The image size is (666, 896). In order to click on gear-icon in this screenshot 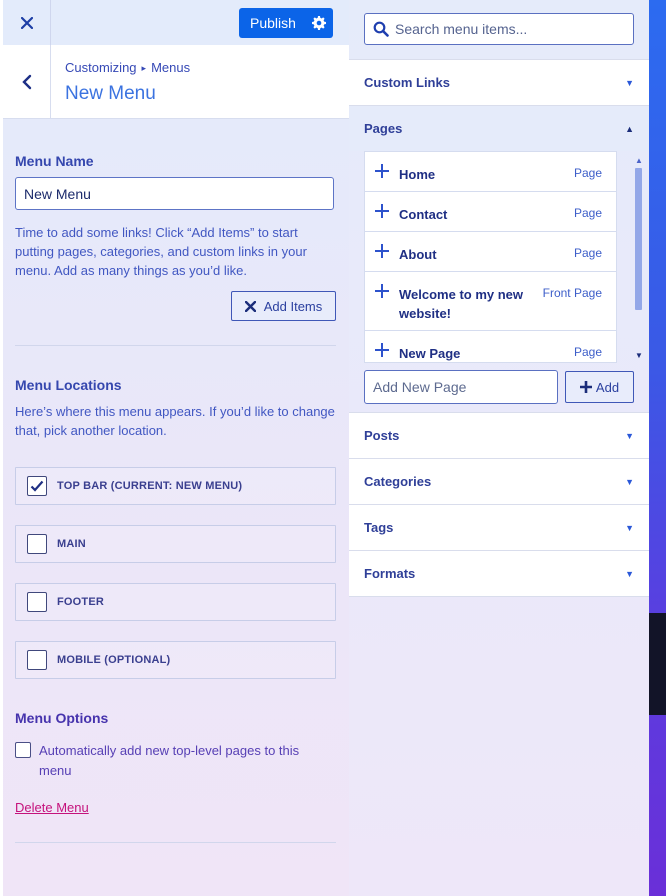, I will do `click(318, 23)`.